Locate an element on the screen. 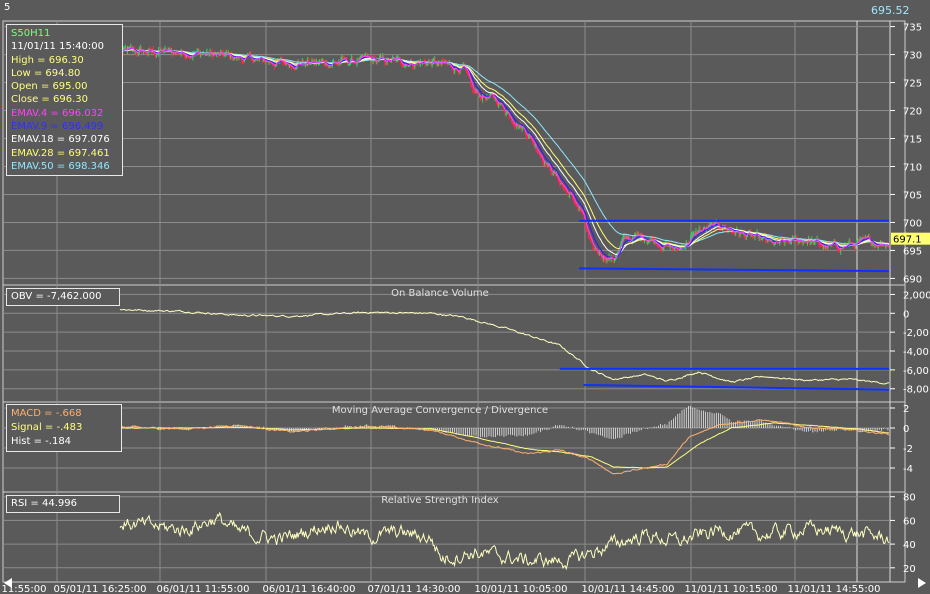 This screenshot has width=930, height=594. macd-tick-label: -2 is located at coordinates (908, 449).